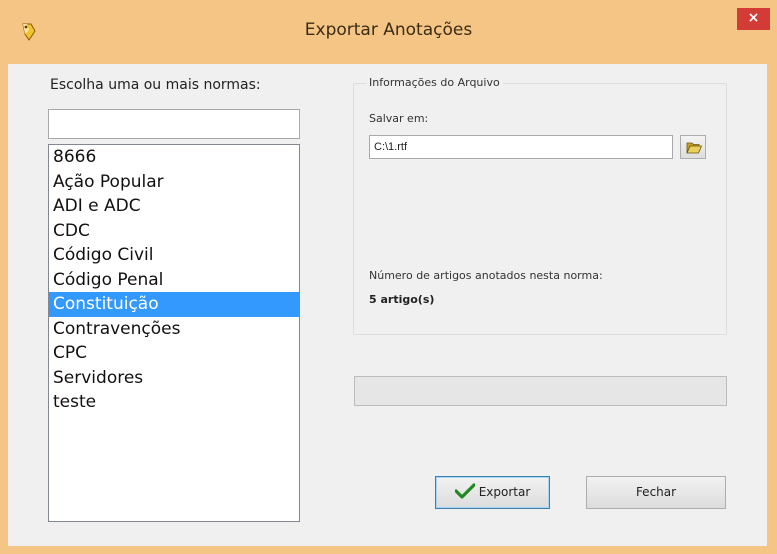 The height and width of the screenshot is (554, 777). What do you see at coordinates (174, 231) in the screenshot?
I see `norm-list-item: CDC` at bounding box center [174, 231].